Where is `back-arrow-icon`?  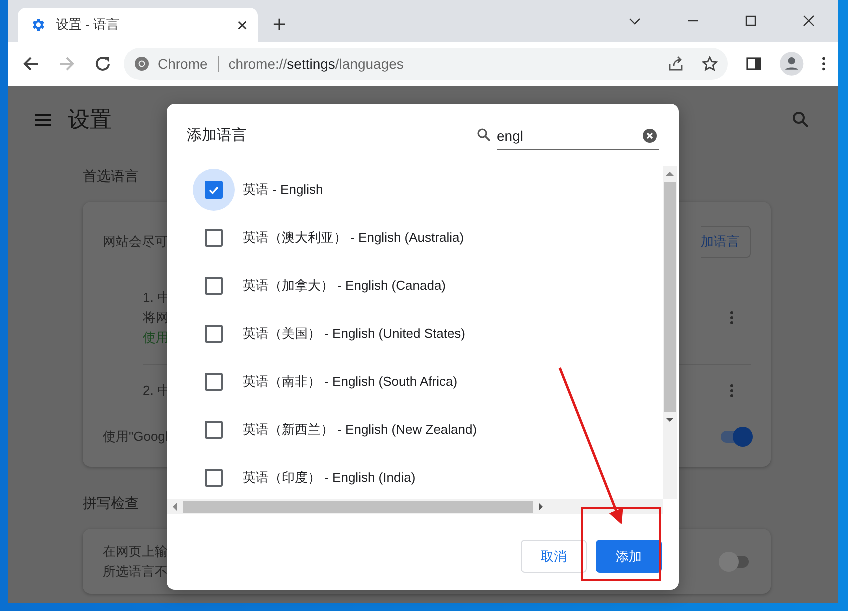 back-arrow-icon is located at coordinates (31, 64).